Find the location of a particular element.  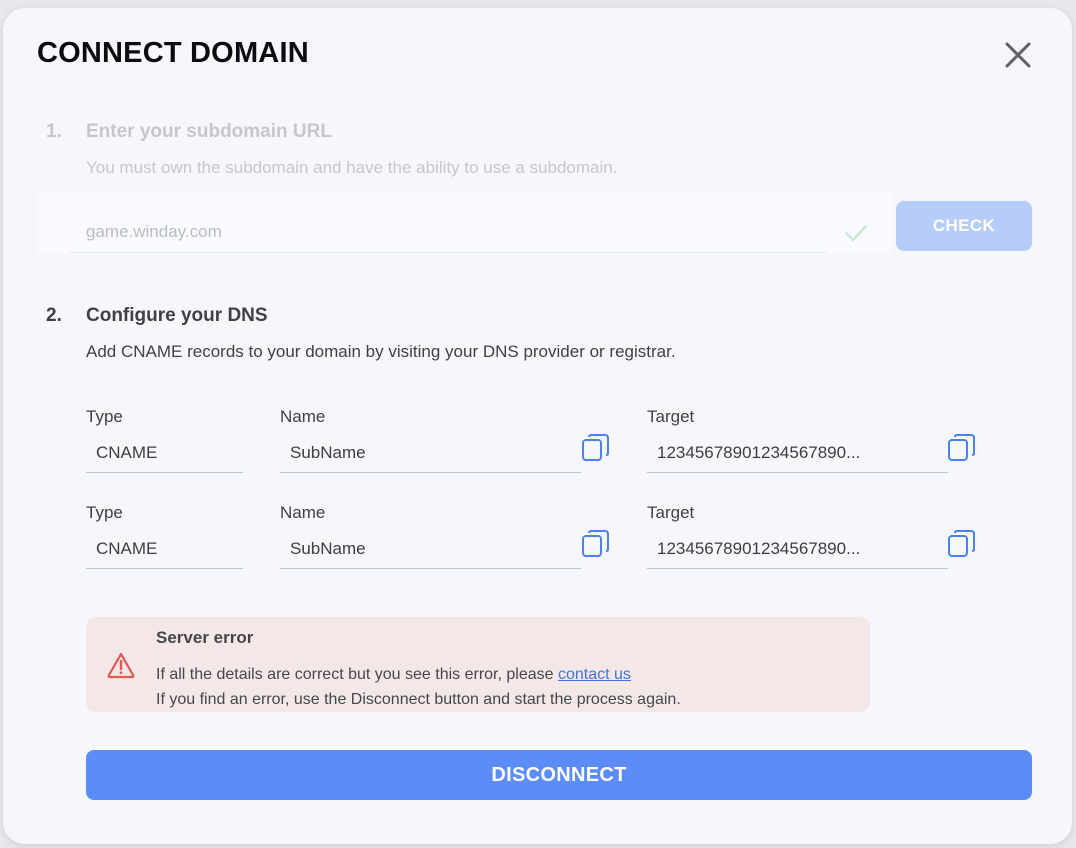

close-icon is located at coordinates (1018, 55).